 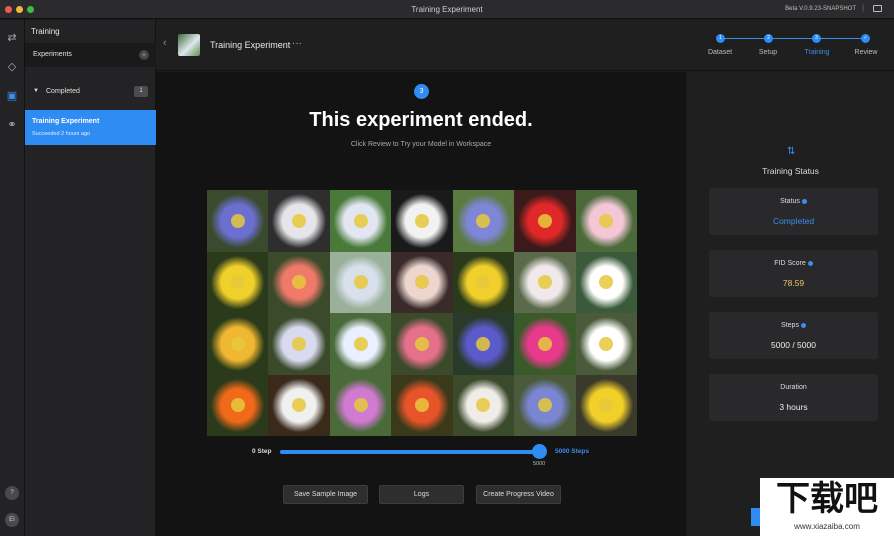 I want to click on watermark-logo: 下载吧, so click(x=827, y=499).